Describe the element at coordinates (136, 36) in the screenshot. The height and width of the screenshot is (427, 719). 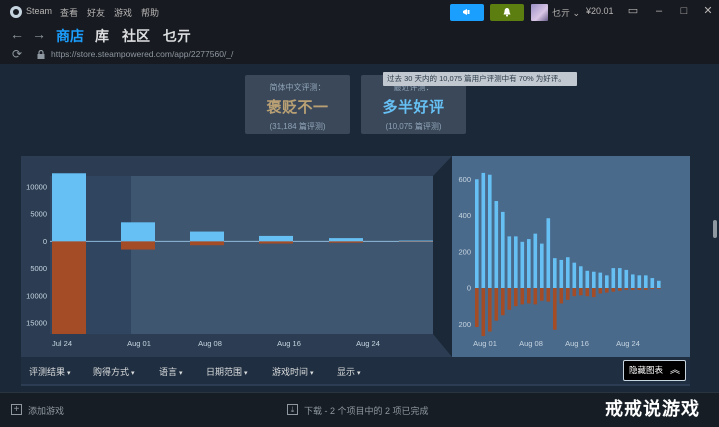
I see `tab-community: 社区` at that location.